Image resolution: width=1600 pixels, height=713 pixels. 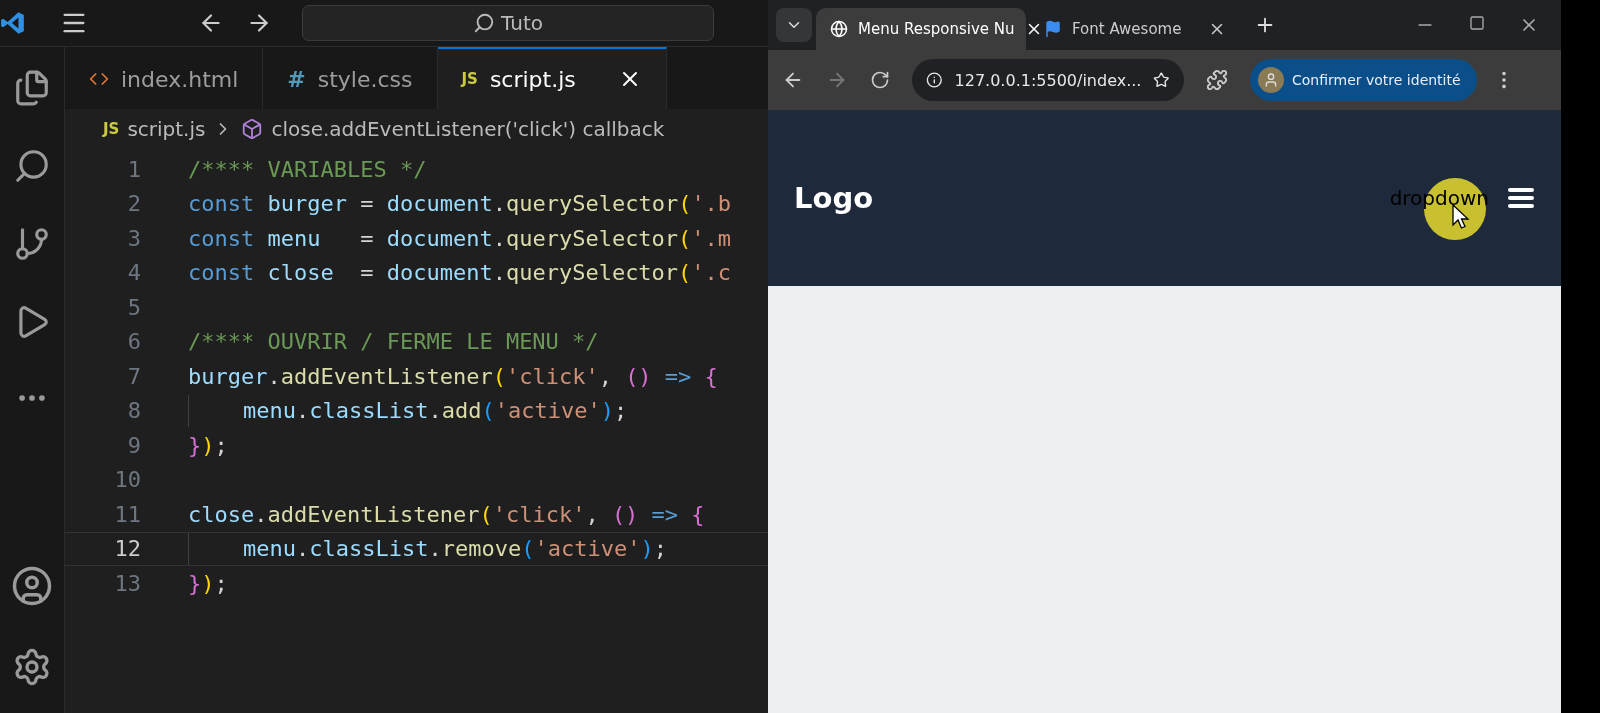 What do you see at coordinates (133, 411) in the screenshot?
I see `line-number: 8` at bounding box center [133, 411].